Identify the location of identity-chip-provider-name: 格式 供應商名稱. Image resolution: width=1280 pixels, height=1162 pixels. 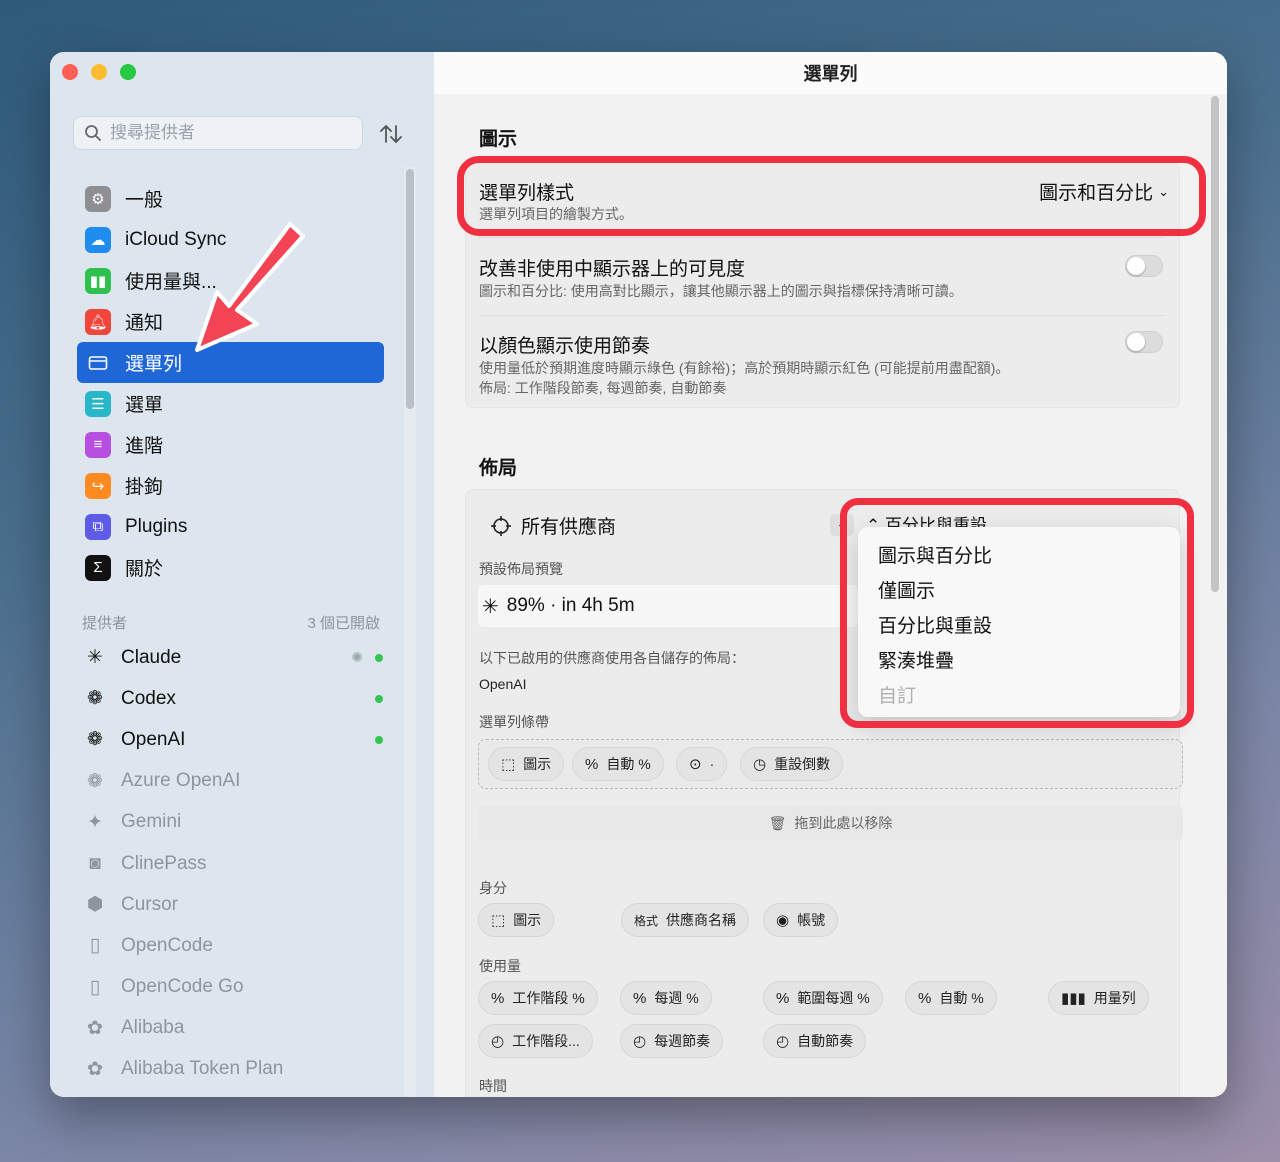
(685, 920).